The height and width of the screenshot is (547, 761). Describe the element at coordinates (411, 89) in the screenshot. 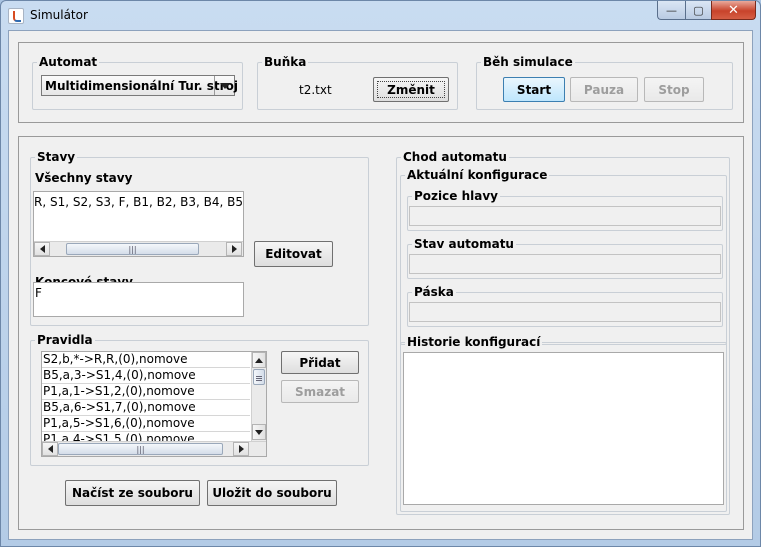

I see `change-file-button: Změnit` at that location.